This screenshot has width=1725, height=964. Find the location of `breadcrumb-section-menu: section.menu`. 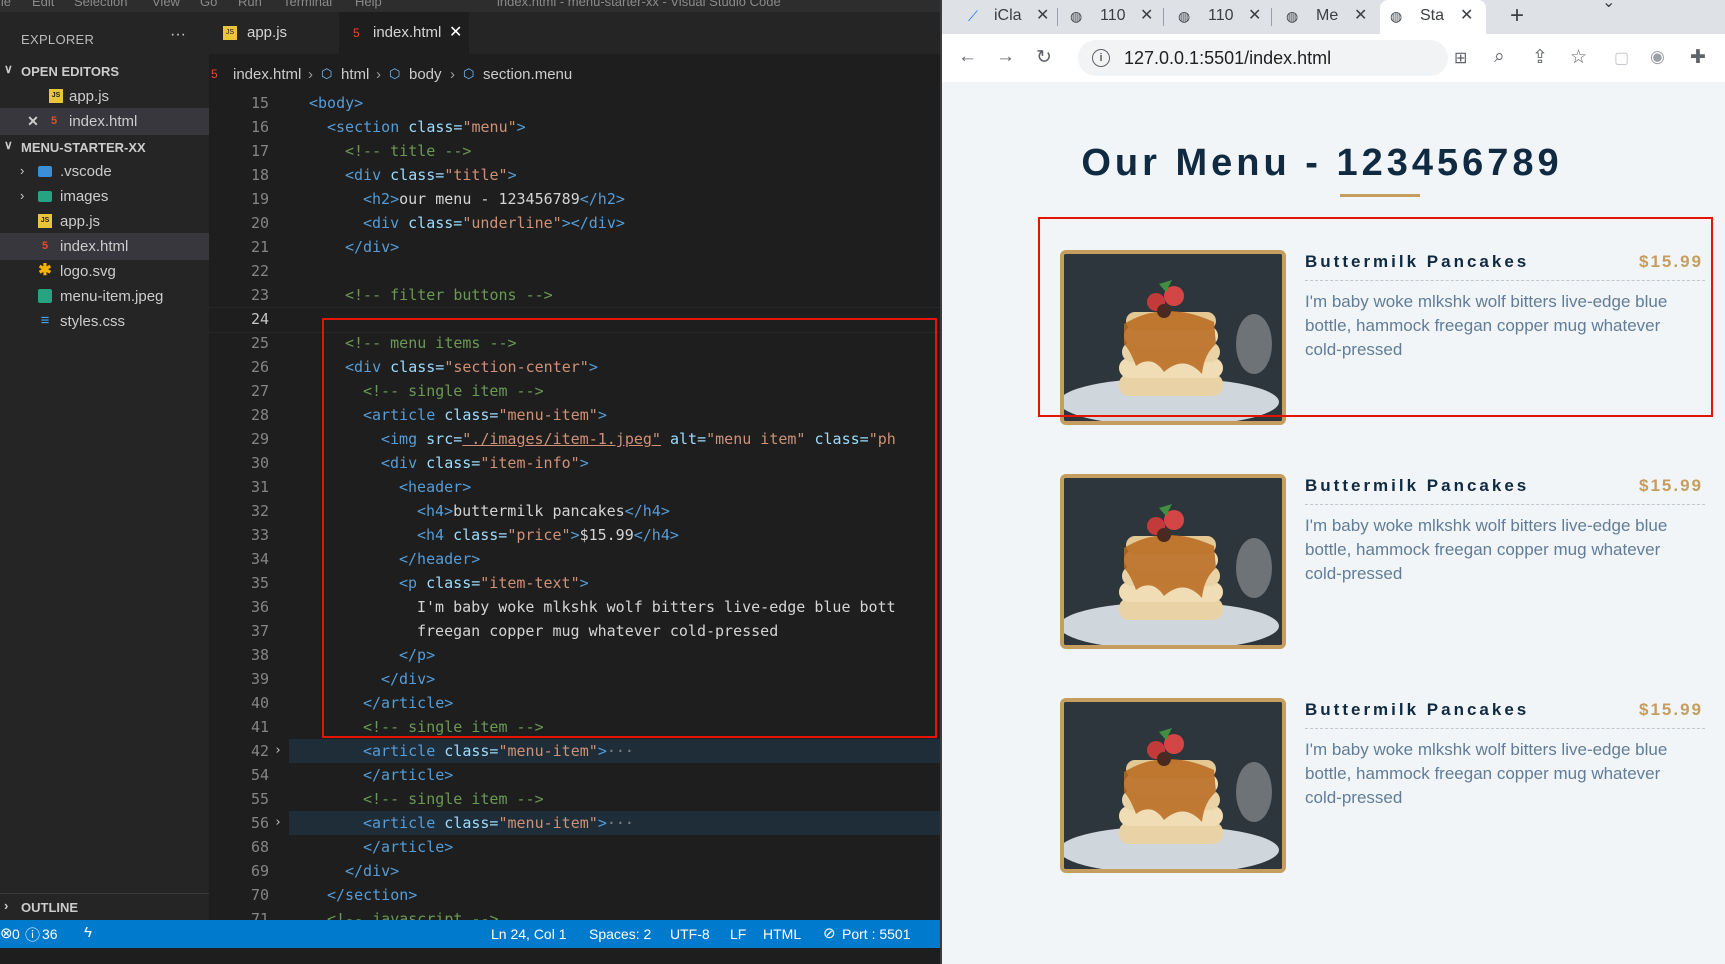

breadcrumb-section-menu: section.menu is located at coordinates (527, 74).